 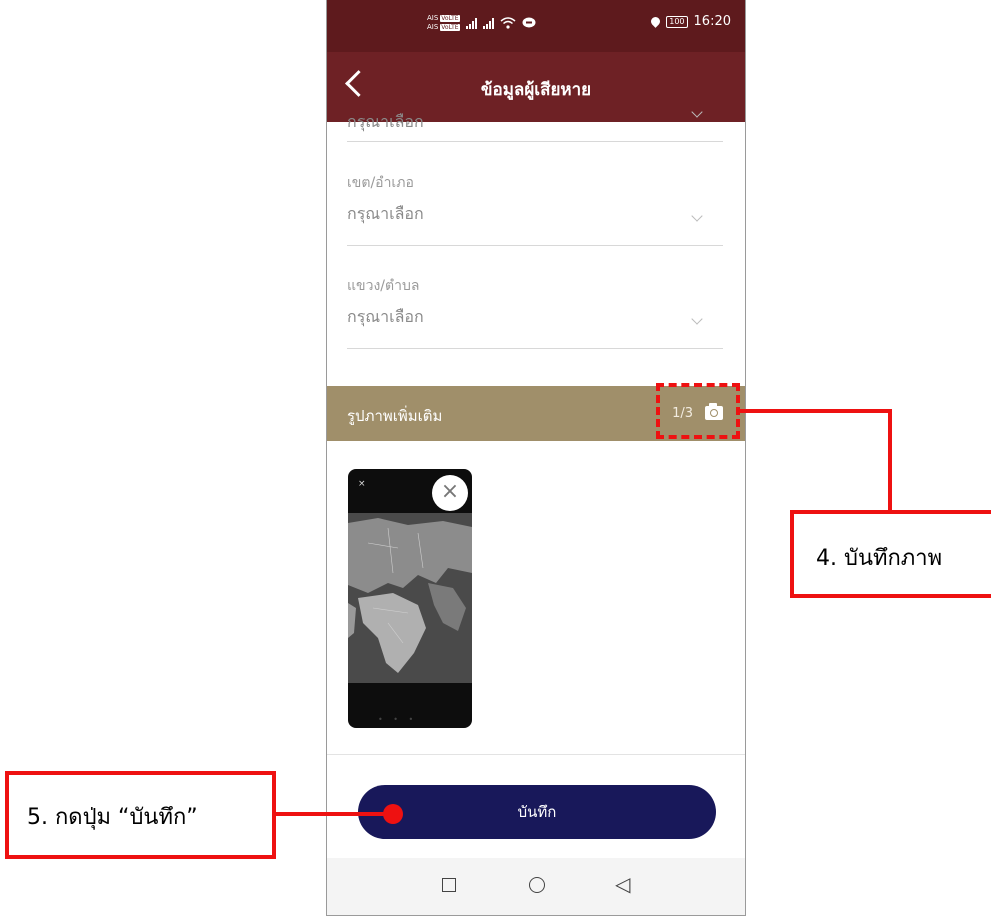 What do you see at coordinates (393, 814) in the screenshot?
I see `step5-dot` at bounding box center [393, 814].